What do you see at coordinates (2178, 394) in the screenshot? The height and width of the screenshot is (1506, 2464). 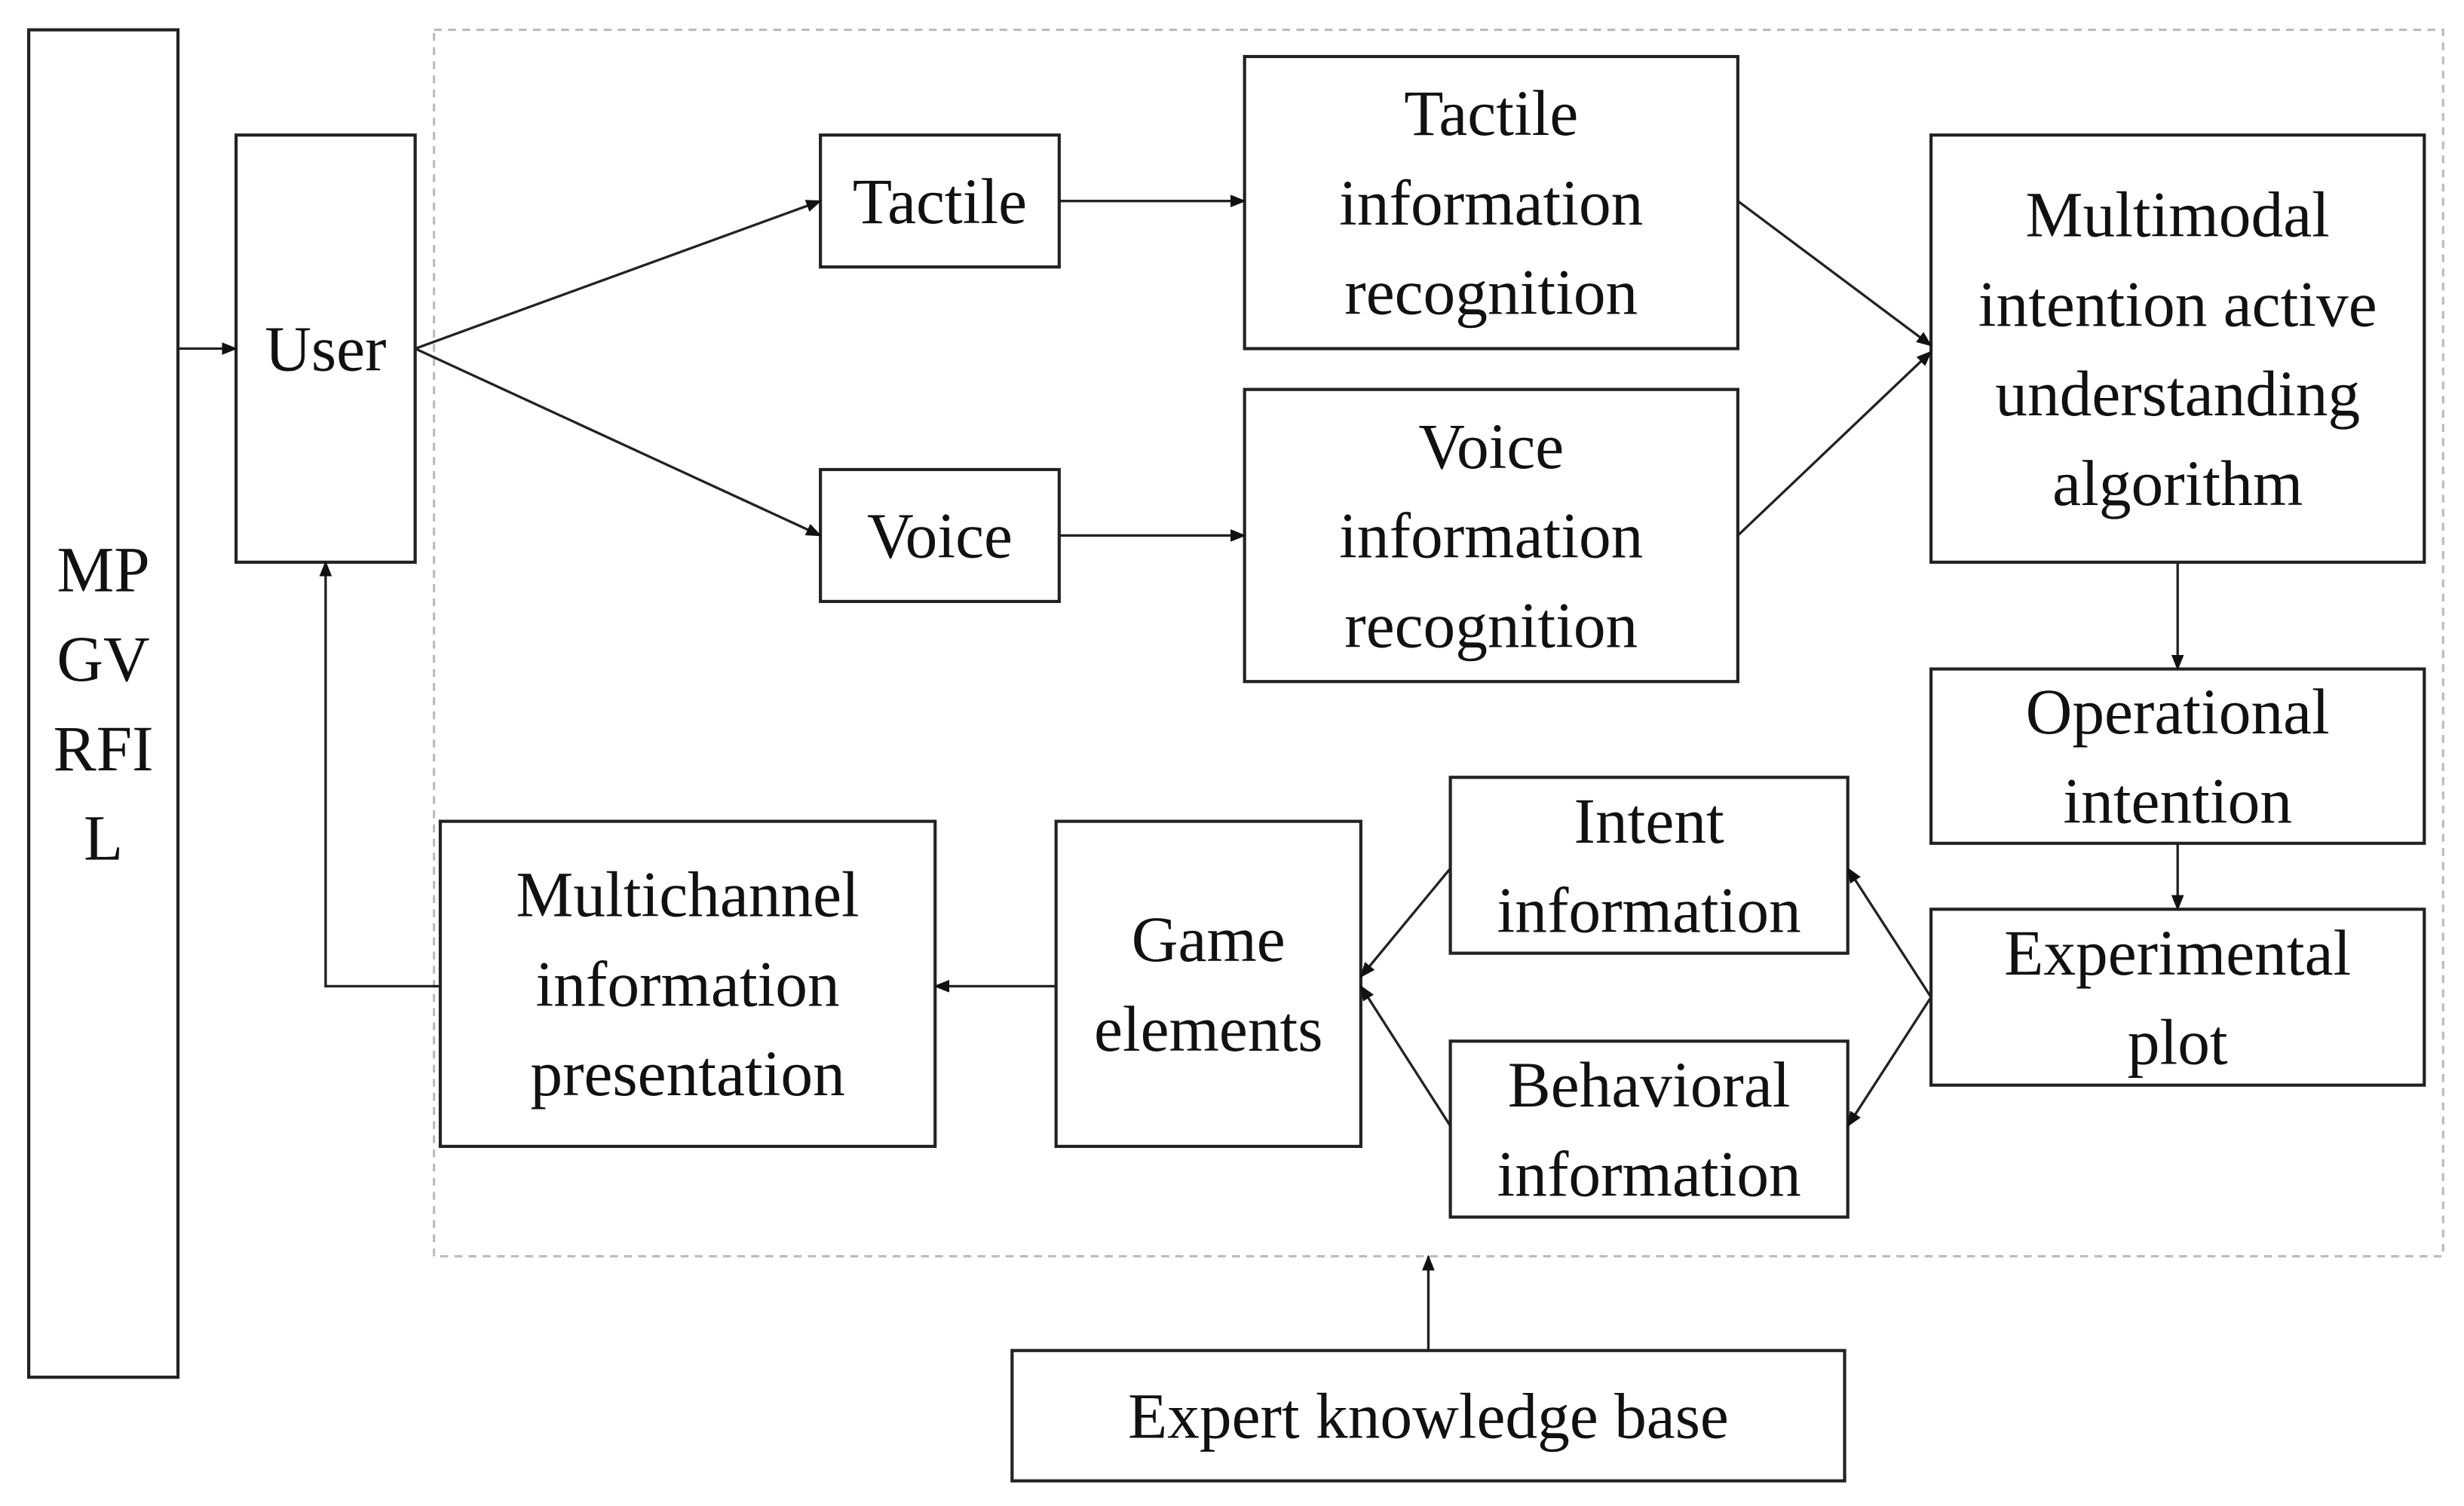 I see `node-label: understanding` at bounding box center [2178, 394].